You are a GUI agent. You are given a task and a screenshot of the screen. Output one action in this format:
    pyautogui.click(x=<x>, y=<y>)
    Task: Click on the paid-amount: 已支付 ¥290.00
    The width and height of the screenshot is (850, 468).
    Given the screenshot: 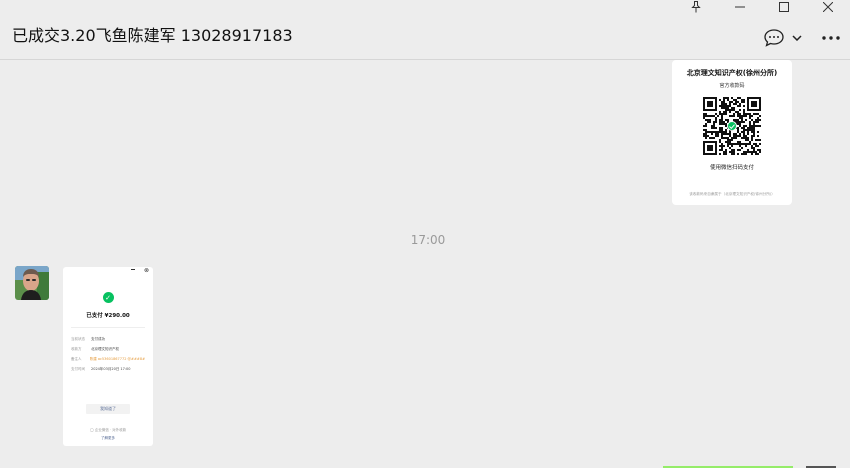 What is the action you would take?
    pyautogui.click(x=108, y=316)
    